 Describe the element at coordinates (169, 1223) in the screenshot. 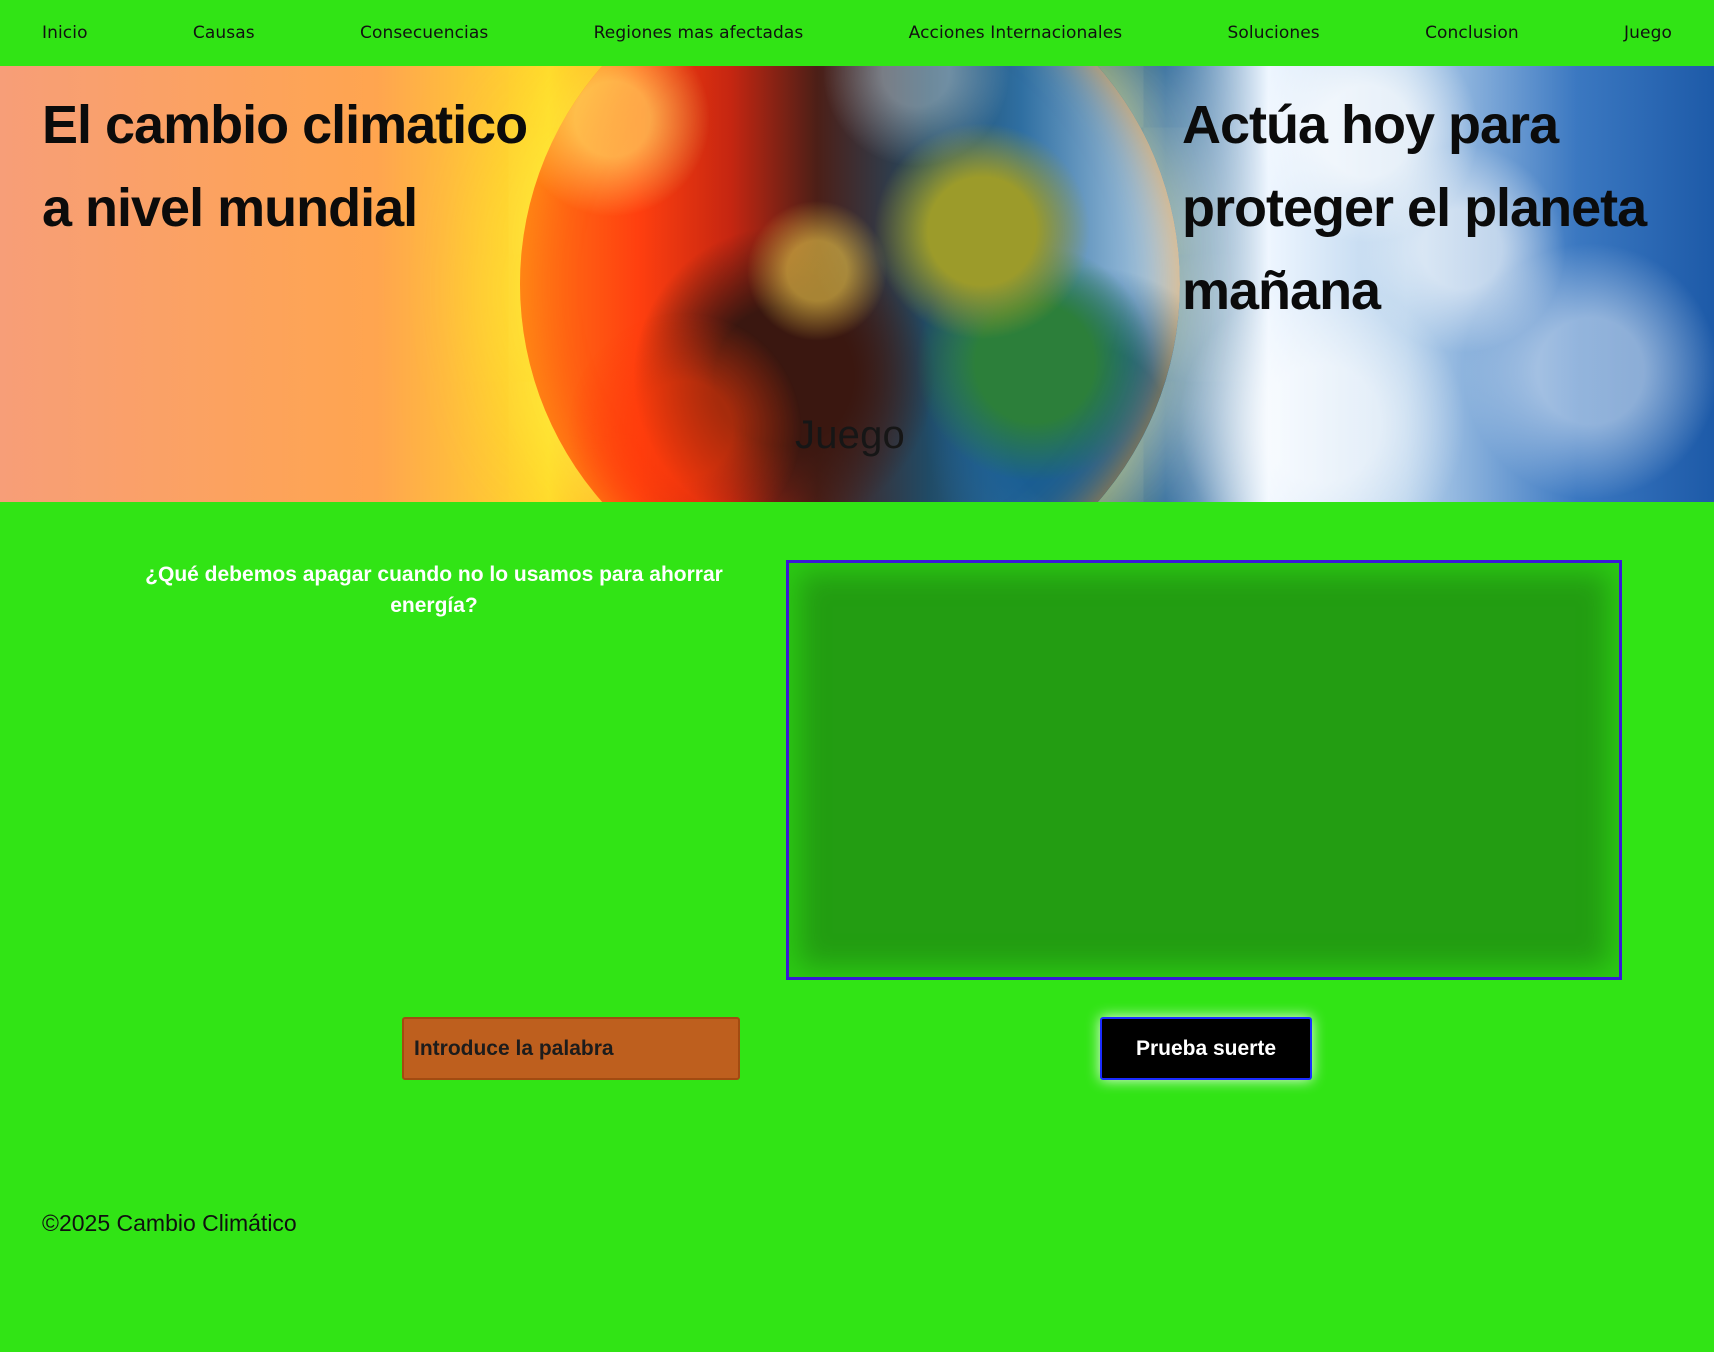

I see `footer-copyright: ©2025 Cambio Climático` at that location.